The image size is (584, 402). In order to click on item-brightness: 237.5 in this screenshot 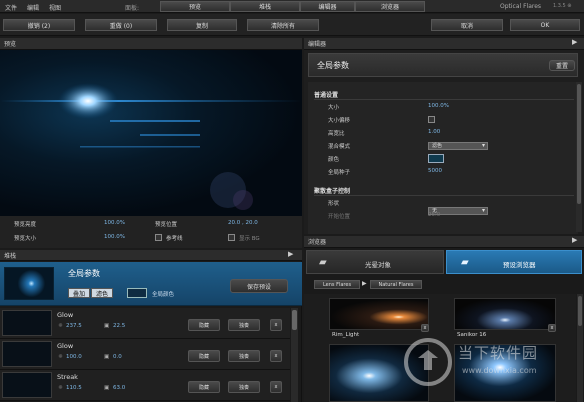, I will do `click(74, 326)`.